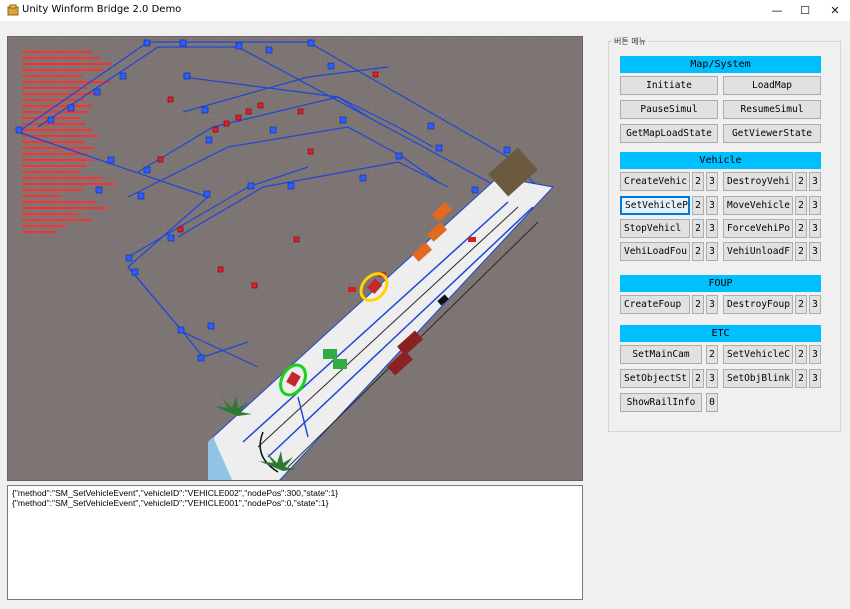 This screenshot has width=850, height=609. I want to click on create-foup-count-2: 2, so click(698, 304).